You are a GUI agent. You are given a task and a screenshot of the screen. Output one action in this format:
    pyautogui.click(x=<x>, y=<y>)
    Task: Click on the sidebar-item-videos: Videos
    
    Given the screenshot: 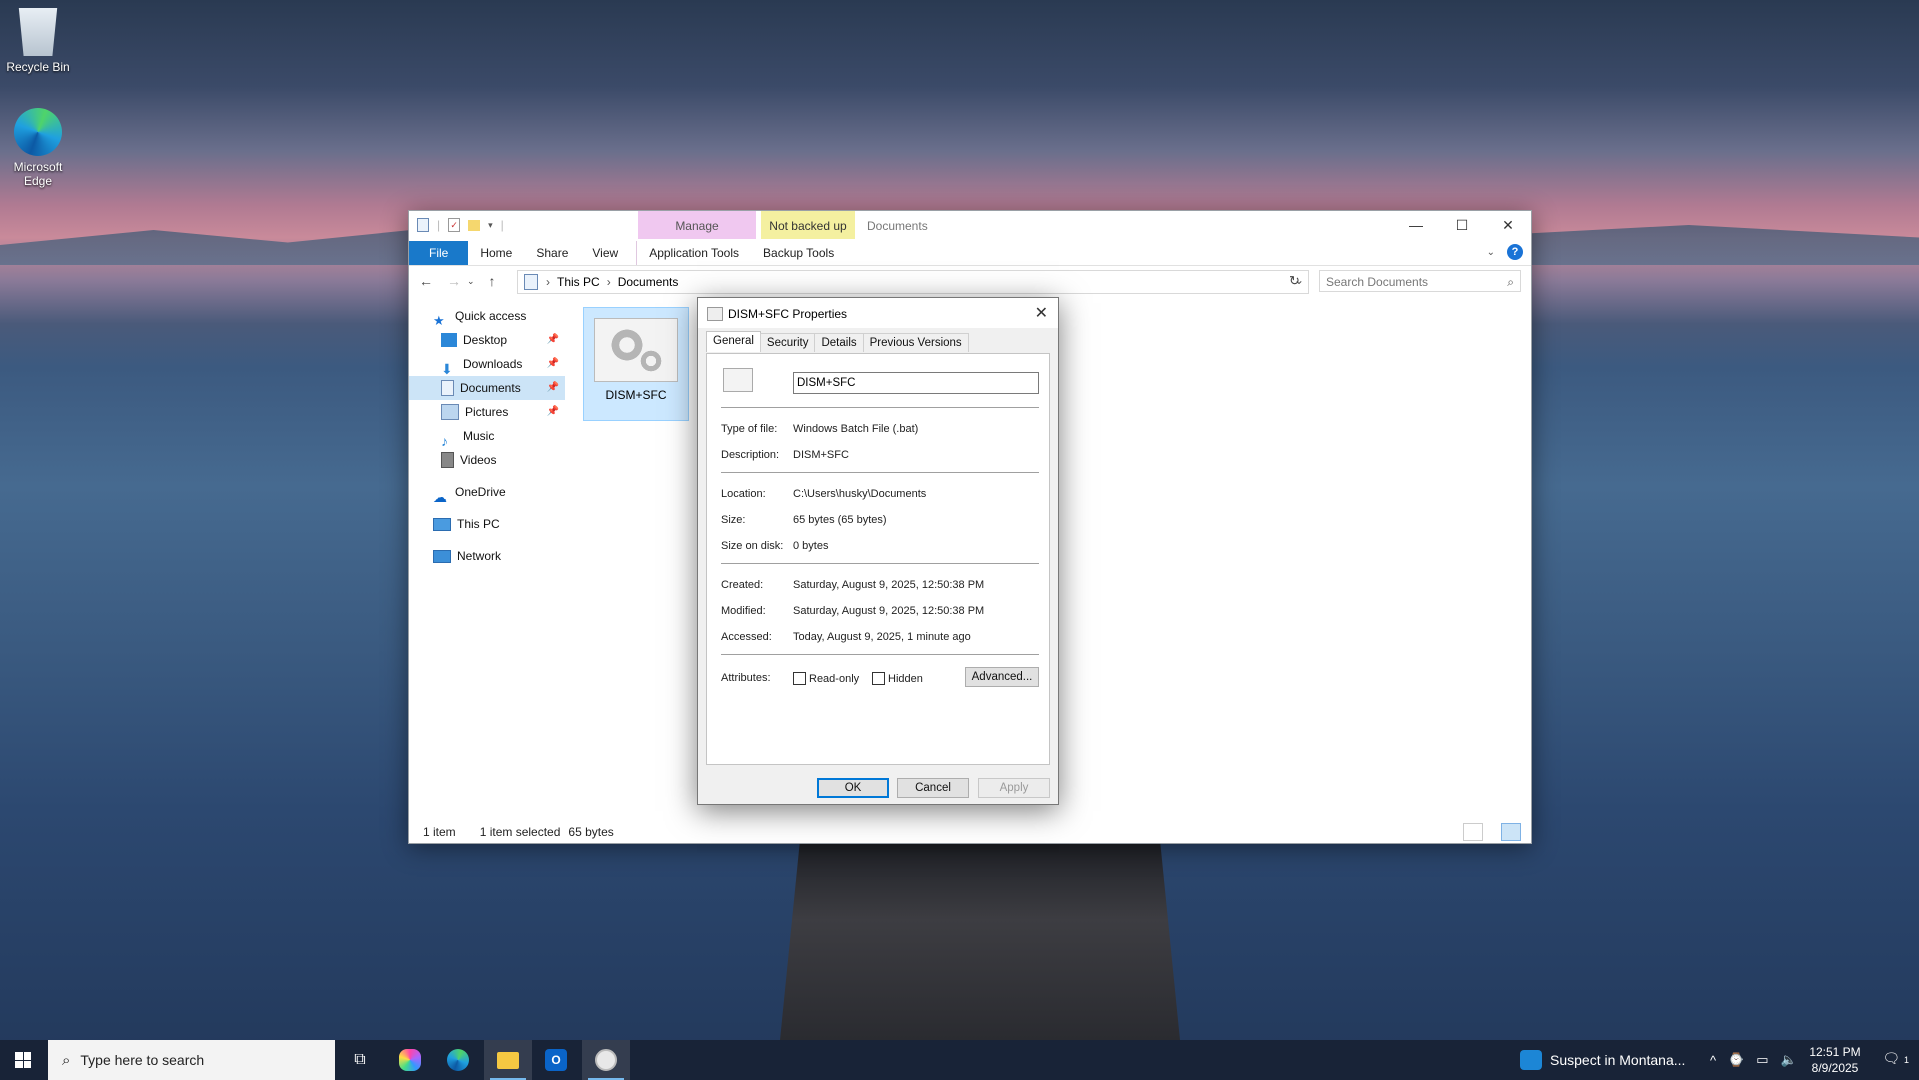 What is the action you would take?
    pyautogui.click(x=487, y=460)
    